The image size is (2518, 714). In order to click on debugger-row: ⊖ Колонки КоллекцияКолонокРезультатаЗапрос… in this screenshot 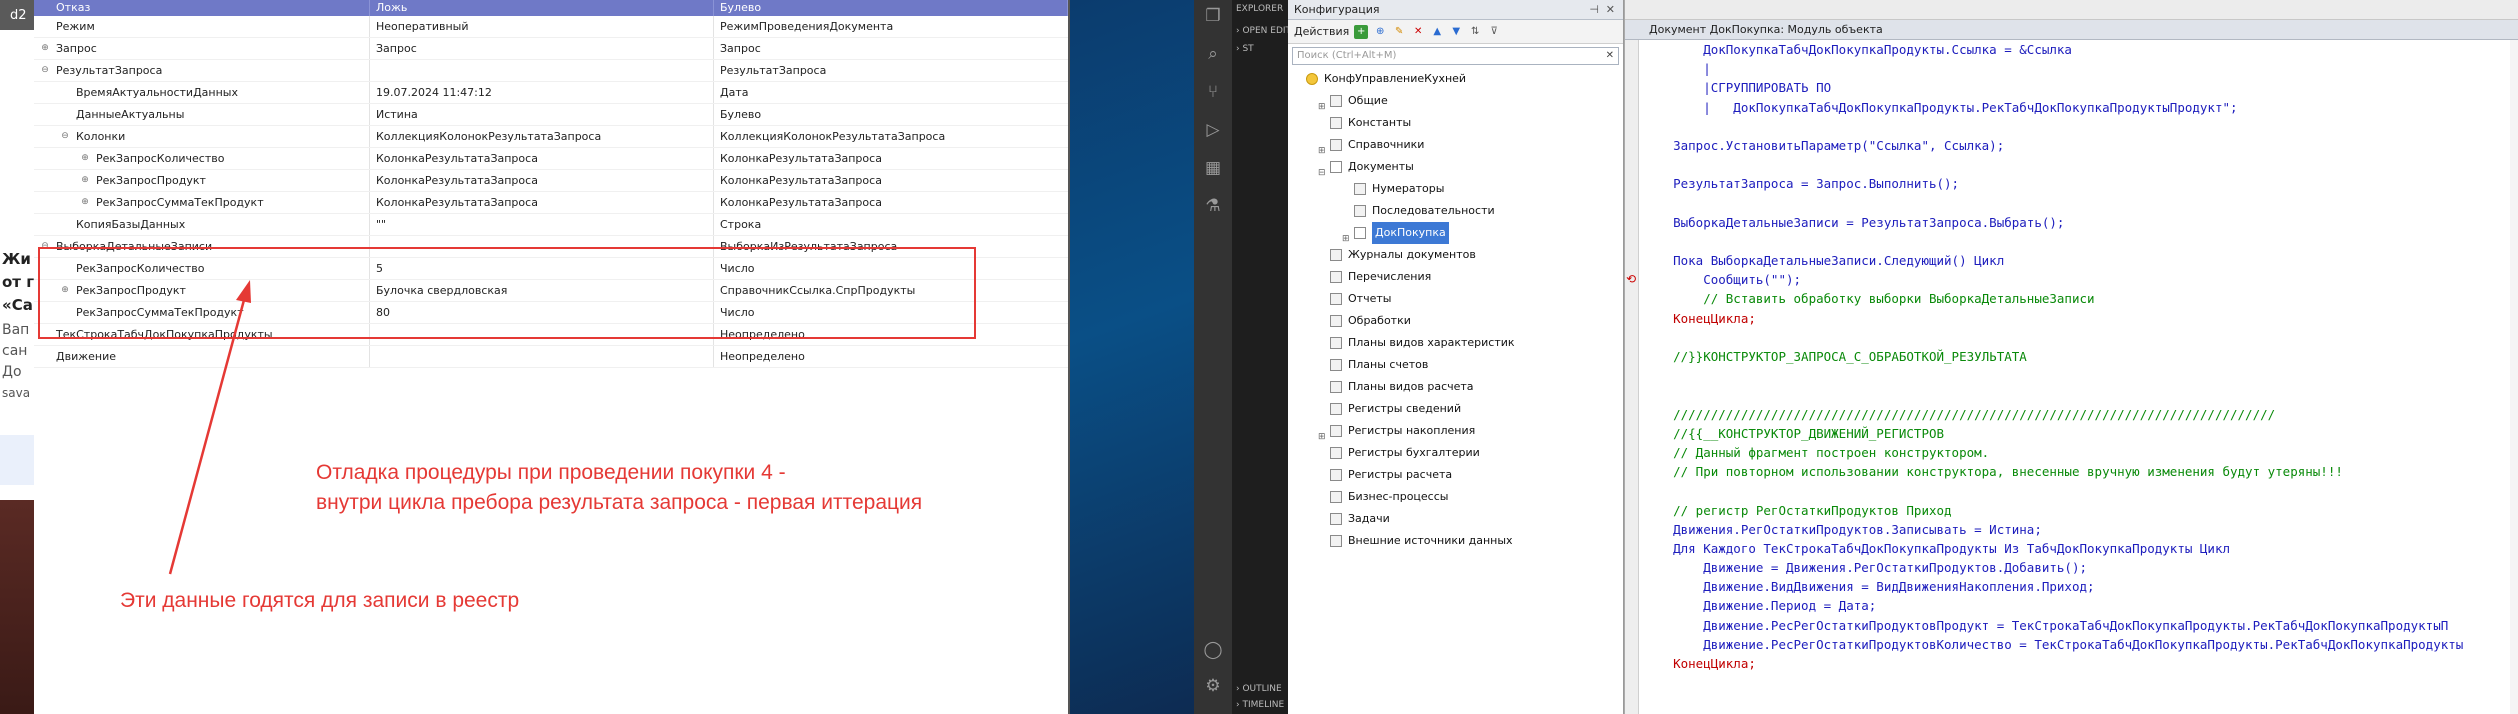, I will do `click(551, 137)`.